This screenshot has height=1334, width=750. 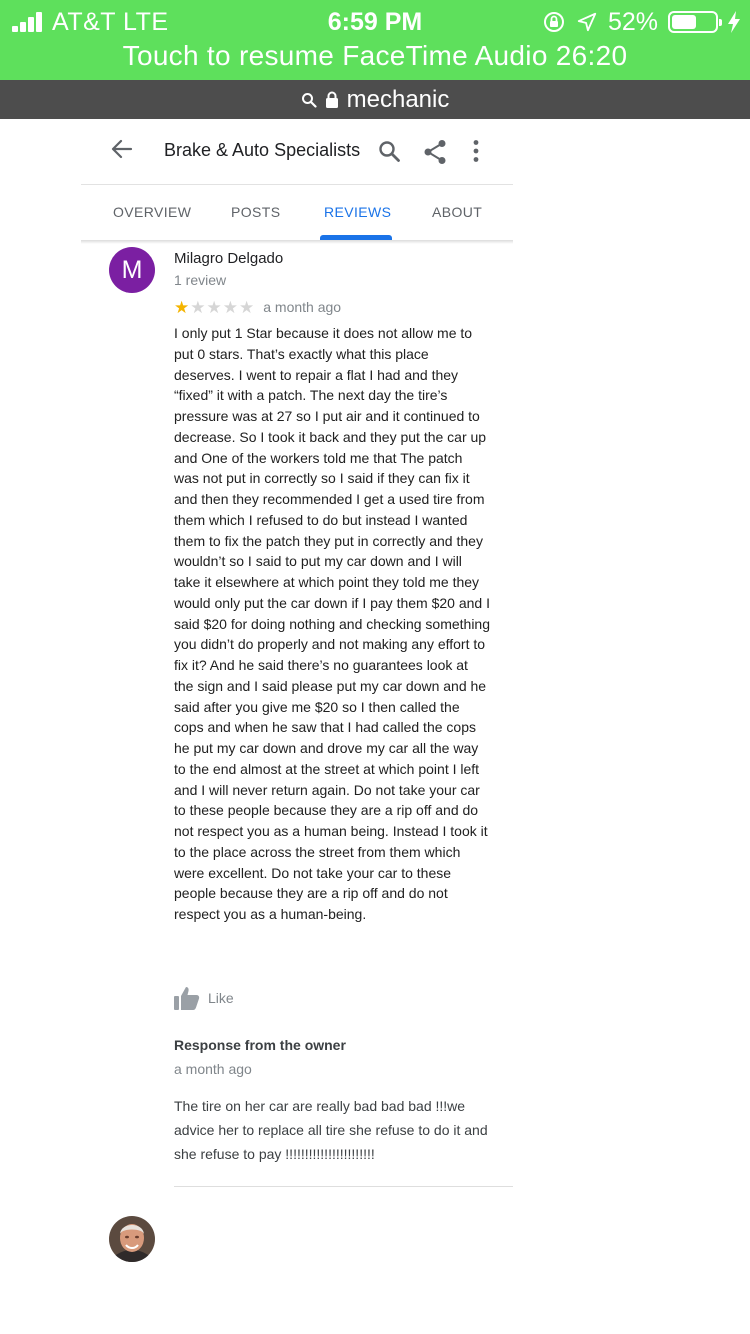 What do you see at coordinates (152, 212) in the screenshot?
I see `tab-overview: OVERVIEW` at bounding box center [152, 212].